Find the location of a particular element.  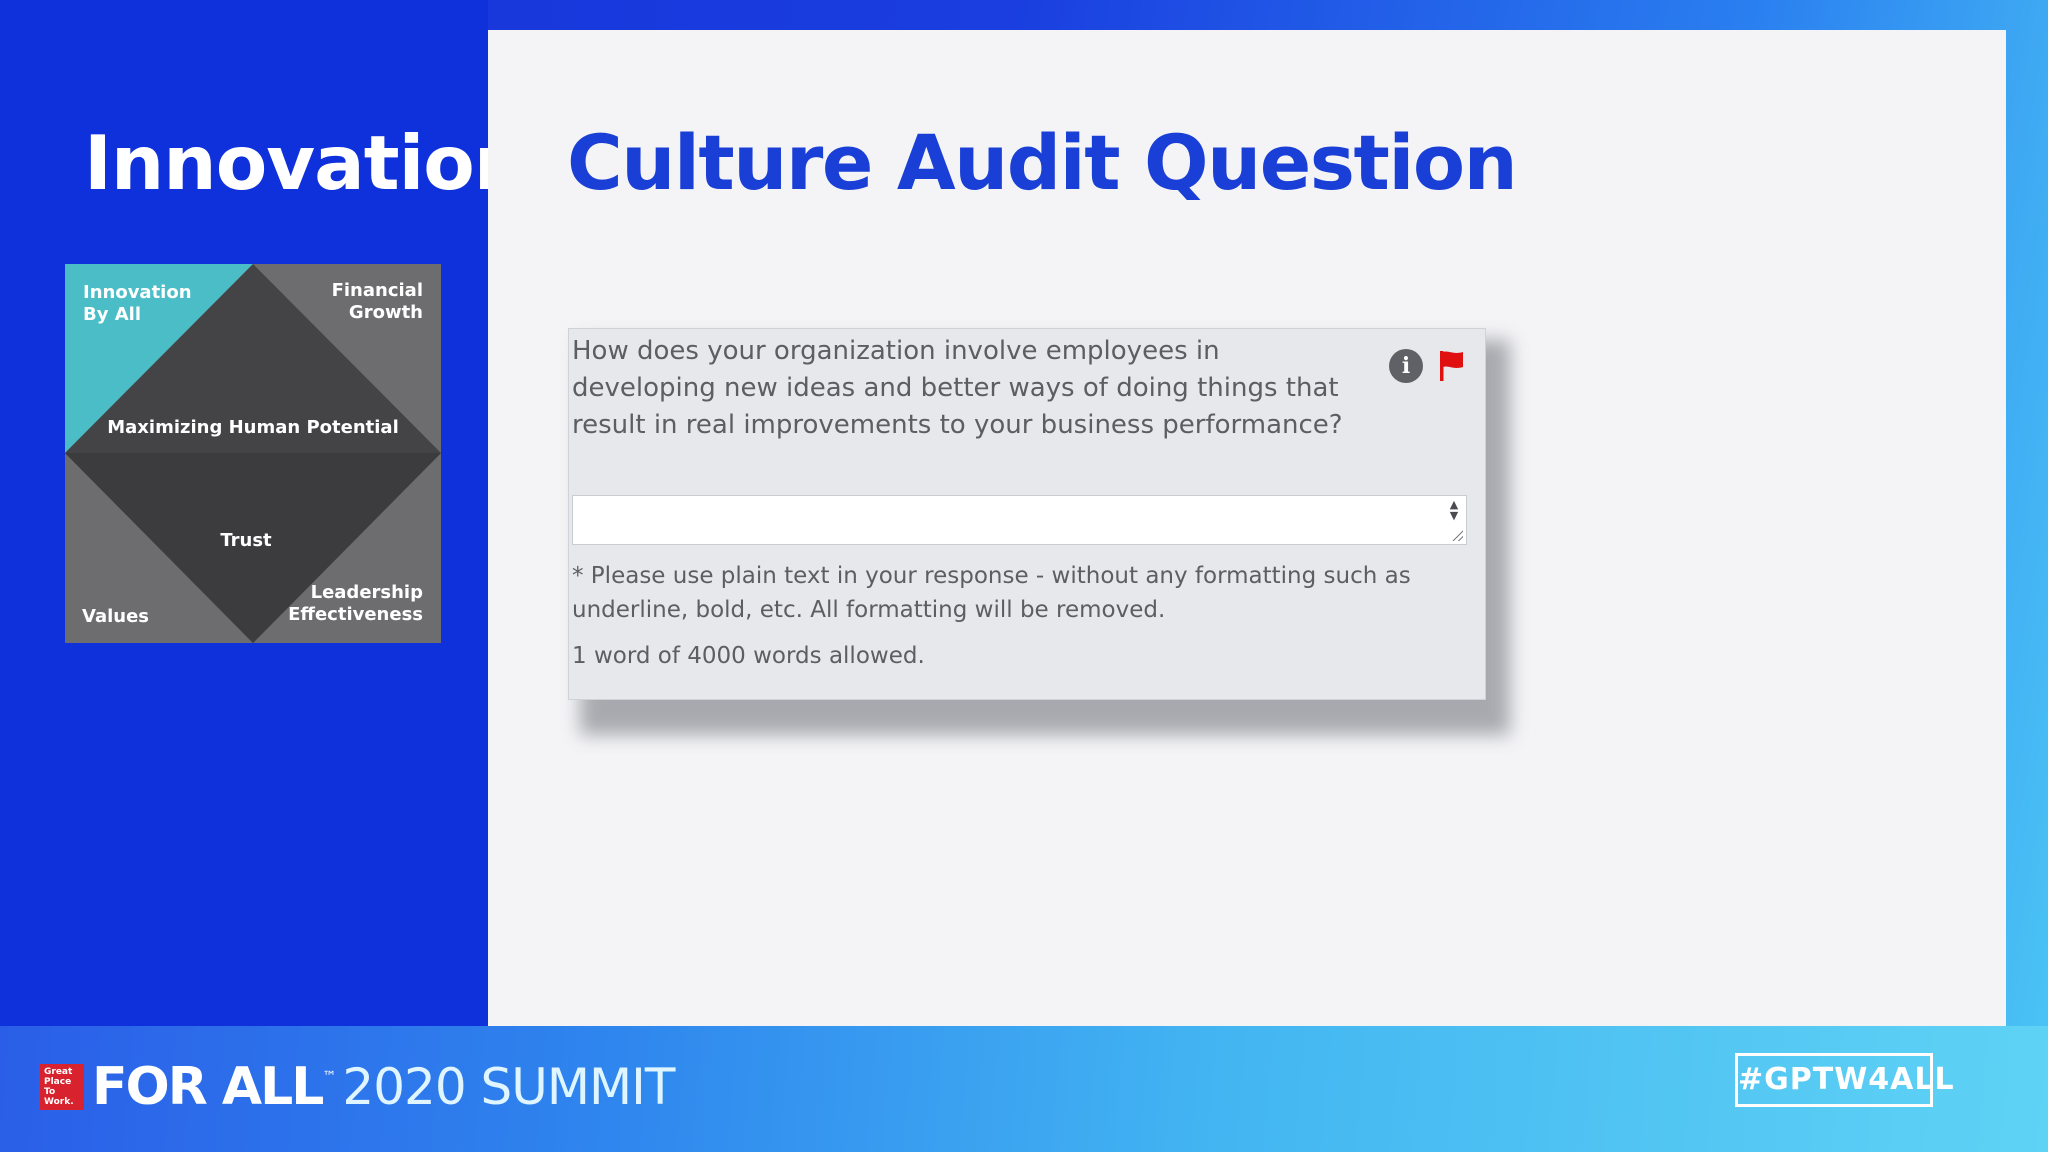

section-title: Innovation is located at coordinates (305, 163).